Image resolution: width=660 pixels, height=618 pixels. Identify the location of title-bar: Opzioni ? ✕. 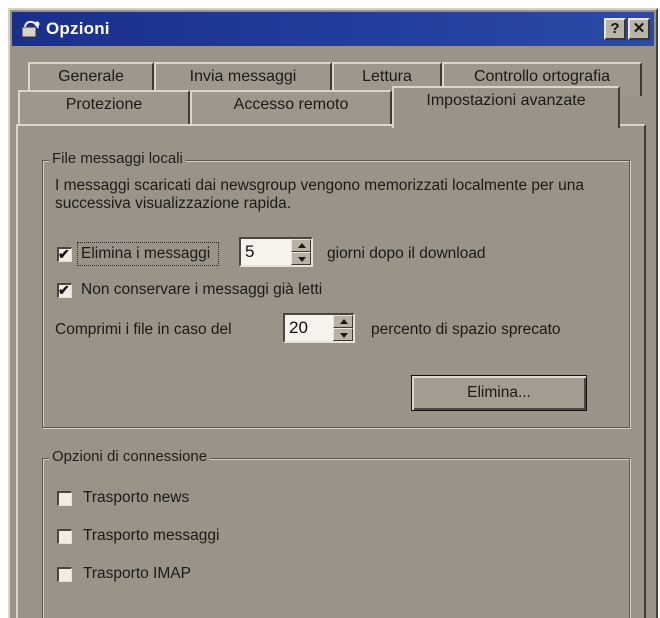
(333, 29).